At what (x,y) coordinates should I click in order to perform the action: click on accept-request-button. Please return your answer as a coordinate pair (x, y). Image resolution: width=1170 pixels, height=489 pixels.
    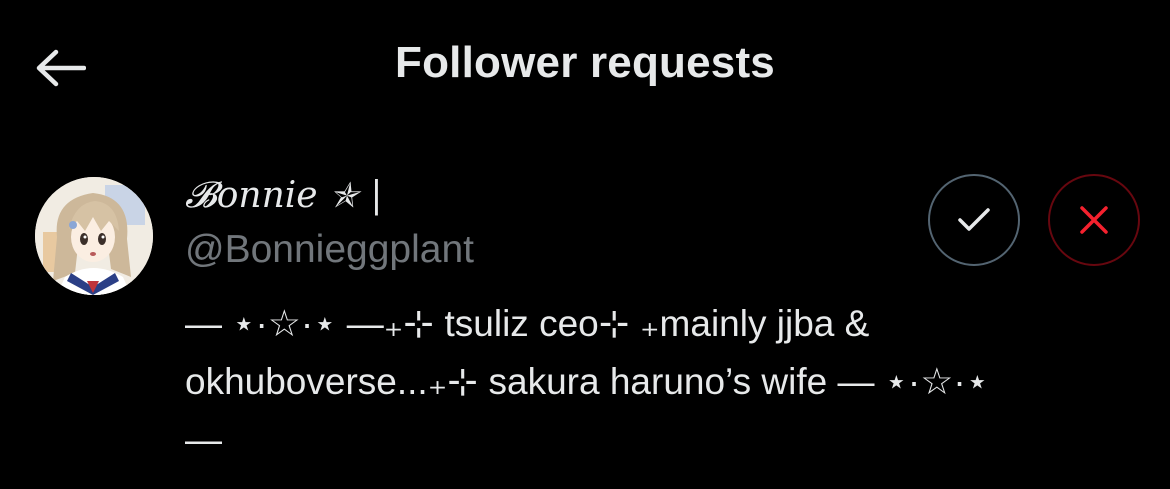
    Looking at the image, I should click on (974, 220).